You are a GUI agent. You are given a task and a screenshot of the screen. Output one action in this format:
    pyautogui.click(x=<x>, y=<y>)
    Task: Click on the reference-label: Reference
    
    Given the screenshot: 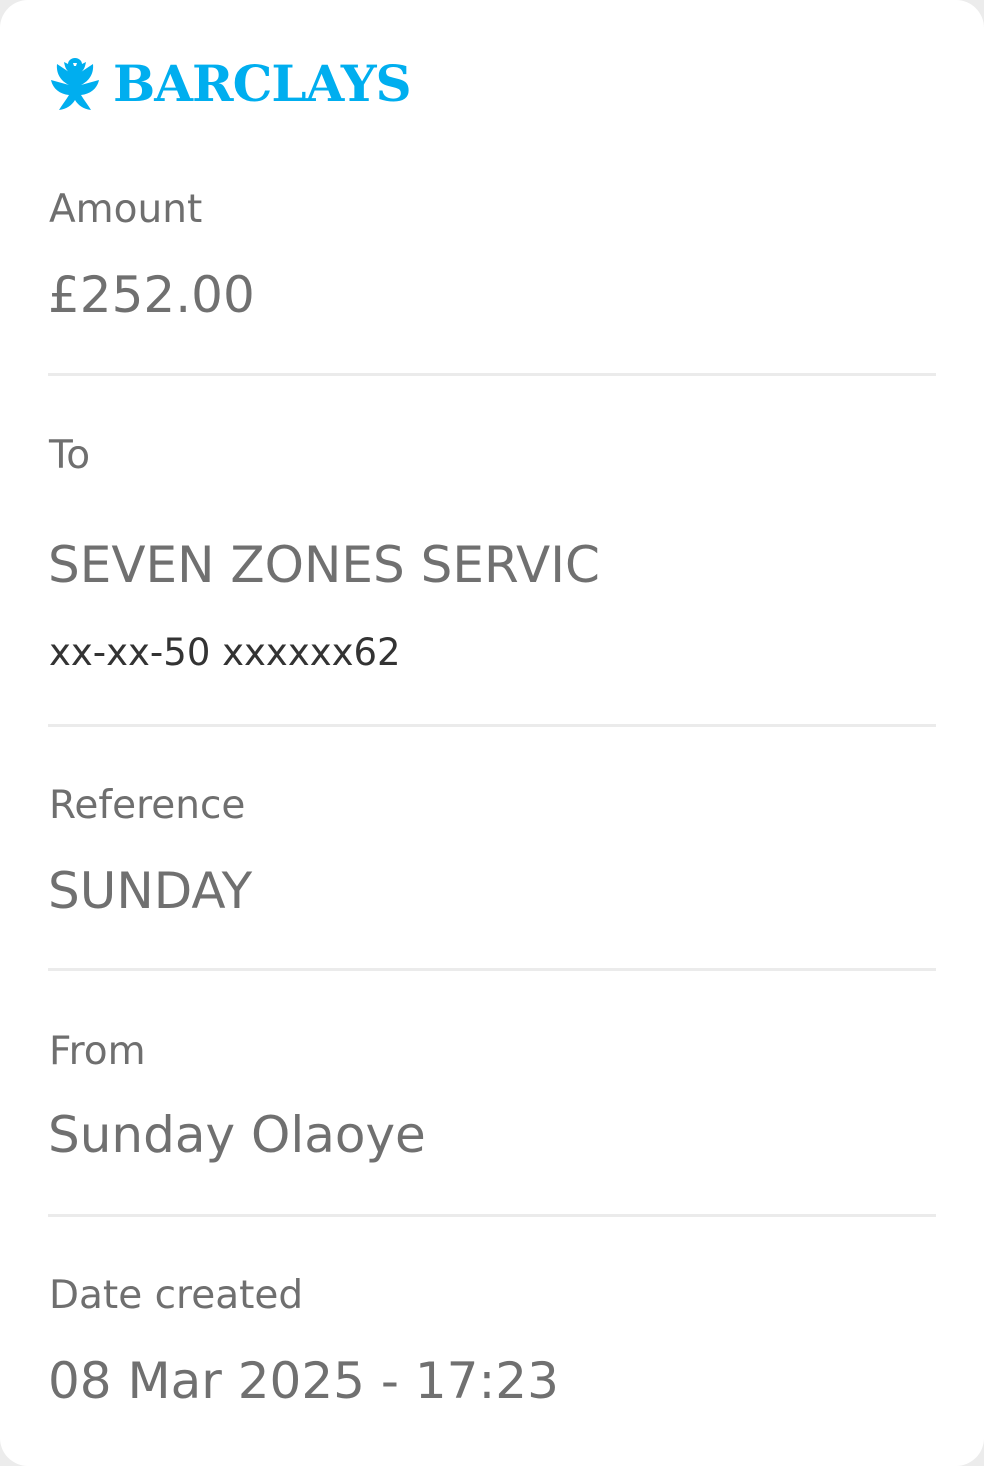 What is the action you would take?
    pyautogui.click(x=147, y=805)
    